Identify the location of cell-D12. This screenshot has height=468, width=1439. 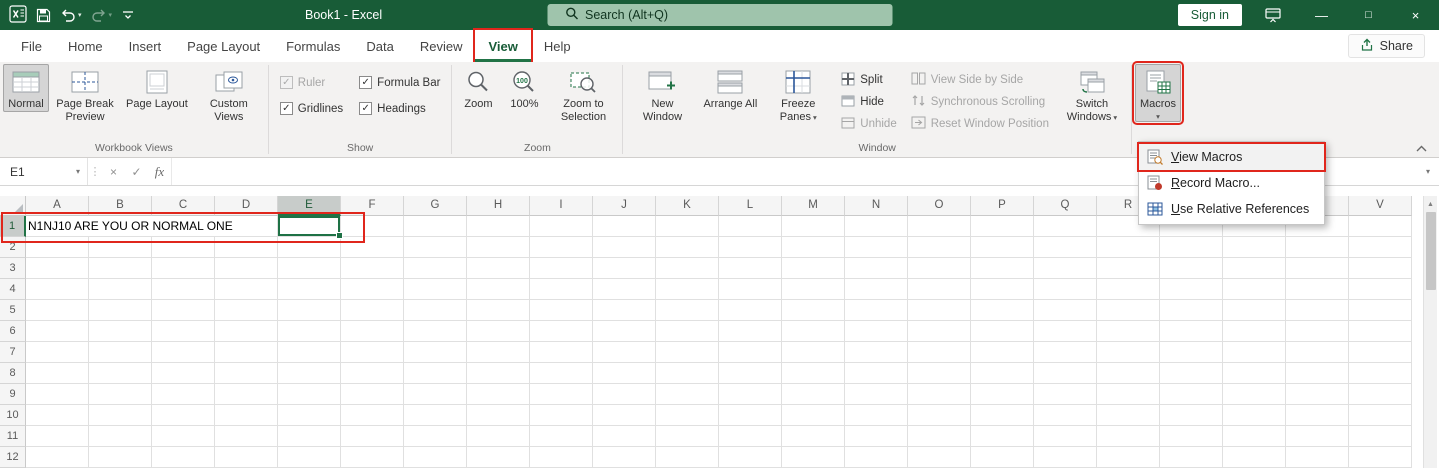
(246, 457).